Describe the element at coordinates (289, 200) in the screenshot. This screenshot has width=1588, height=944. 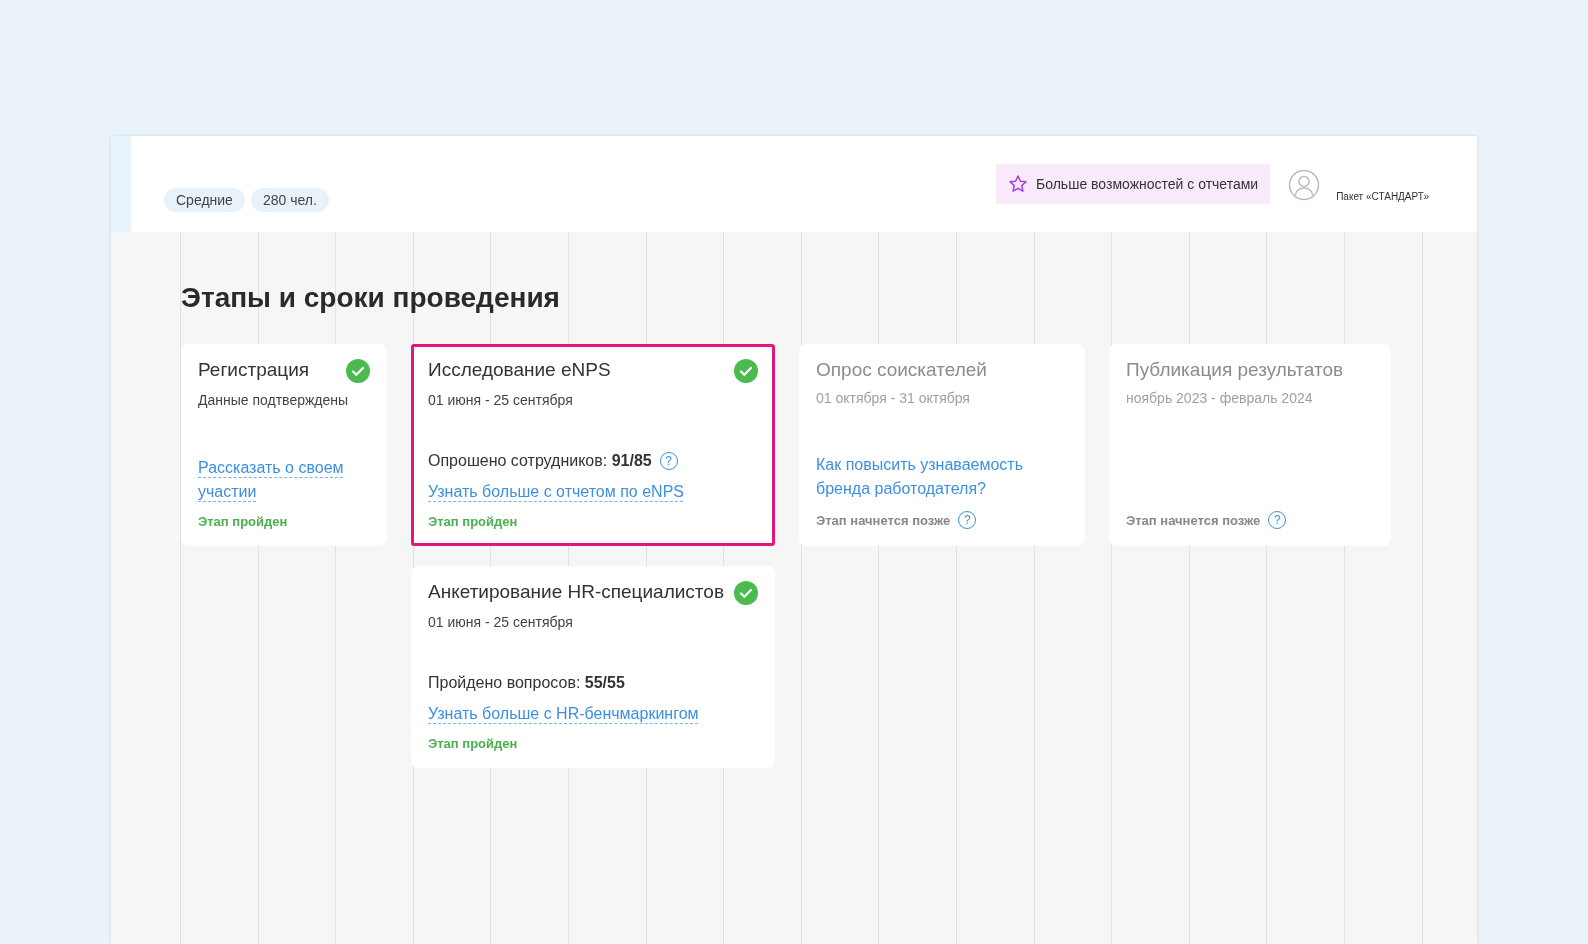
I see `tag-chip: 280 чел.` at that location.